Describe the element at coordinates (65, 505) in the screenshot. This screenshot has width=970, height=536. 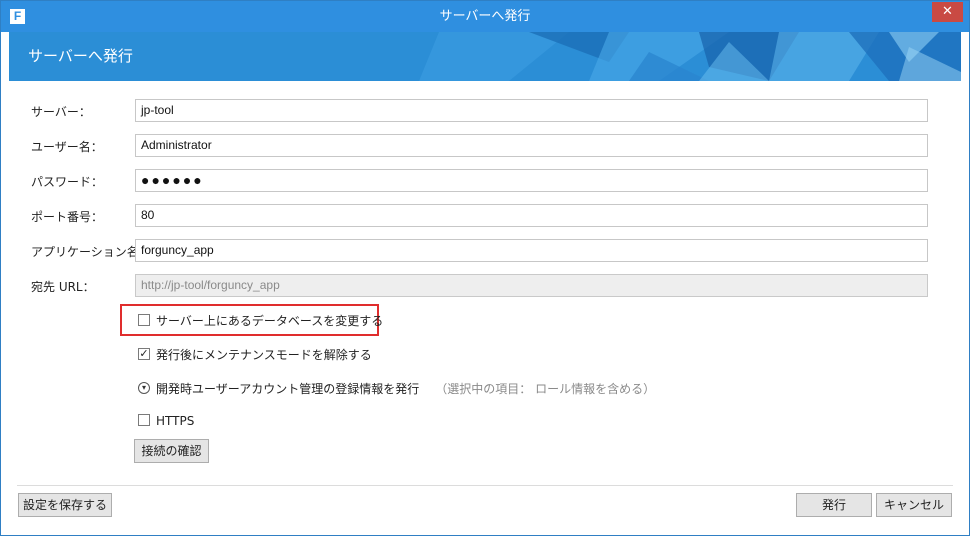
I see `save-settings-button: 設定を保存する` at that location.